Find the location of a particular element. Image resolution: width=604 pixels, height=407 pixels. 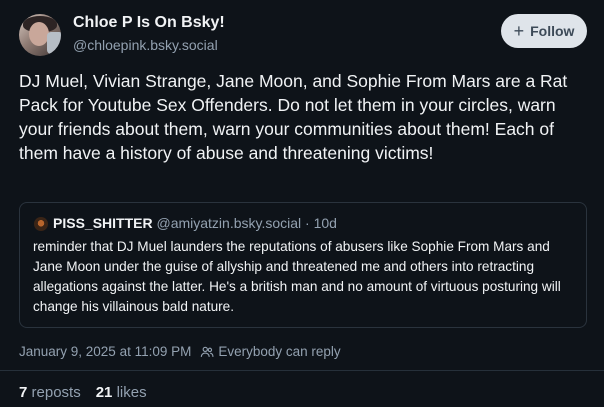

likes-stat: 21 likes is located at coordinates (121, 392).